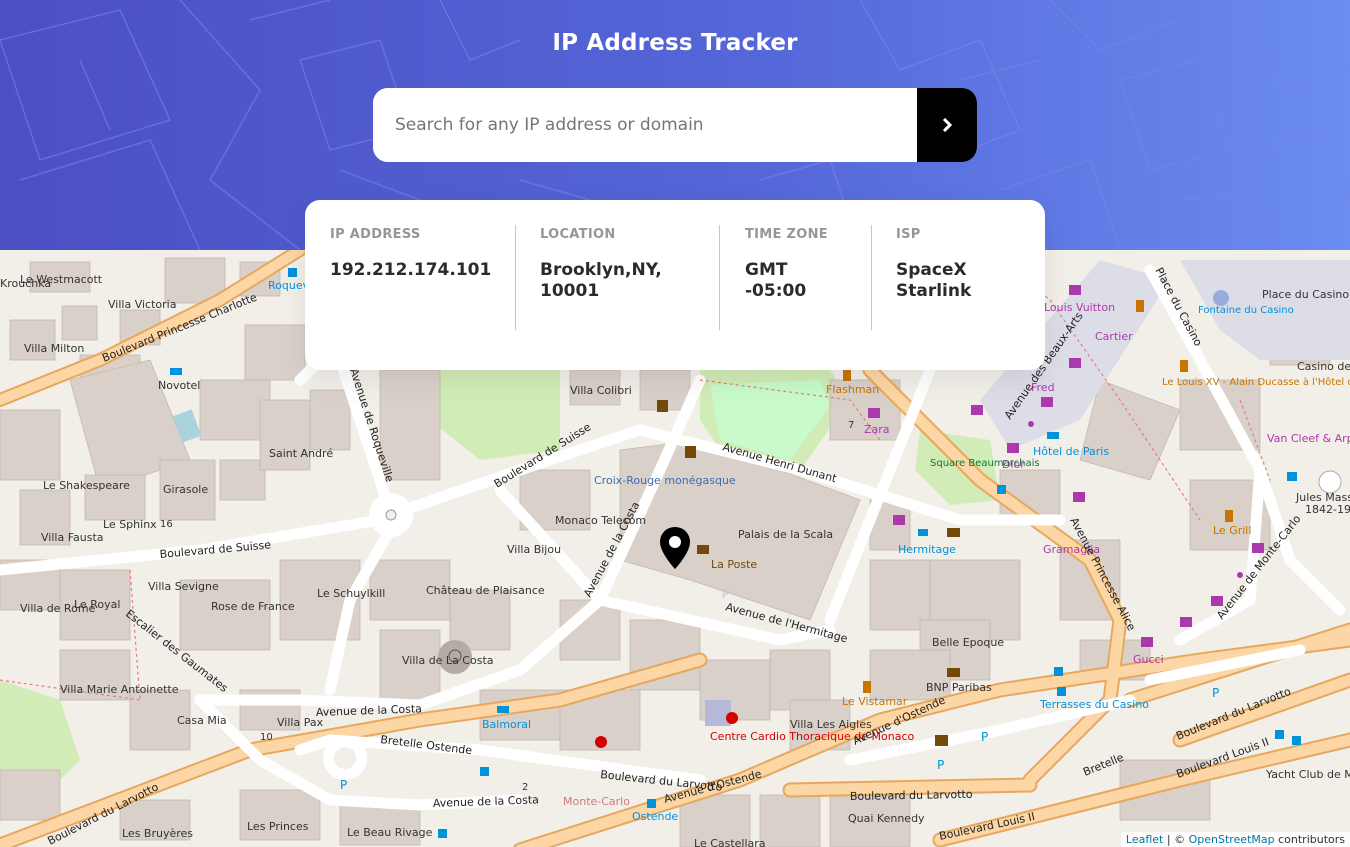 This screenshot has width=1350, height=847. Describe the element at coordinates (301, 453) in the screenshot. I see `label-saint-andre: Saint André` at that location.